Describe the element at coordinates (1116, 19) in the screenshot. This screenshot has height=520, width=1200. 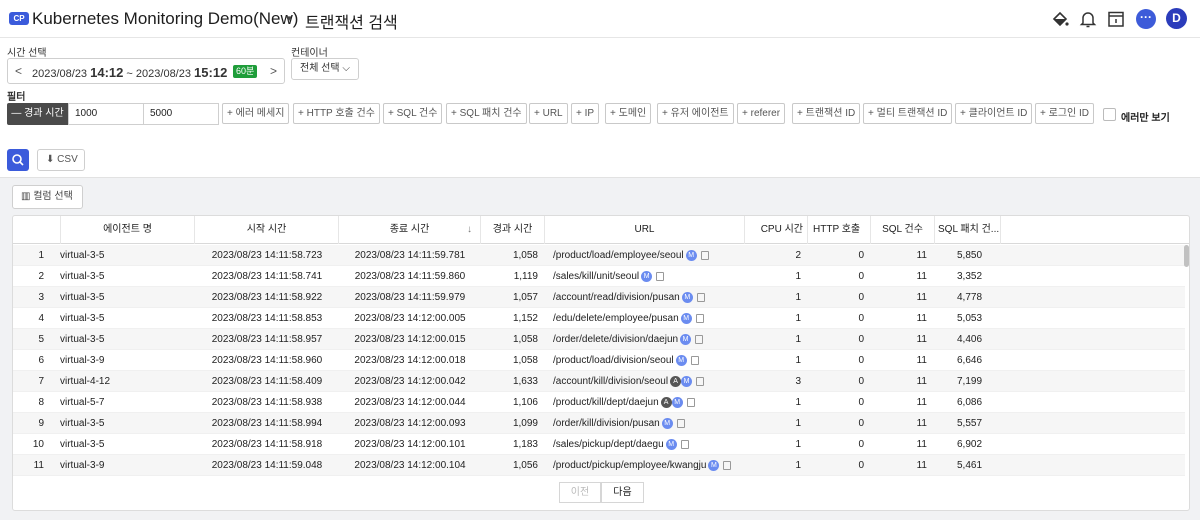
I see `calendar-icon` at that location.